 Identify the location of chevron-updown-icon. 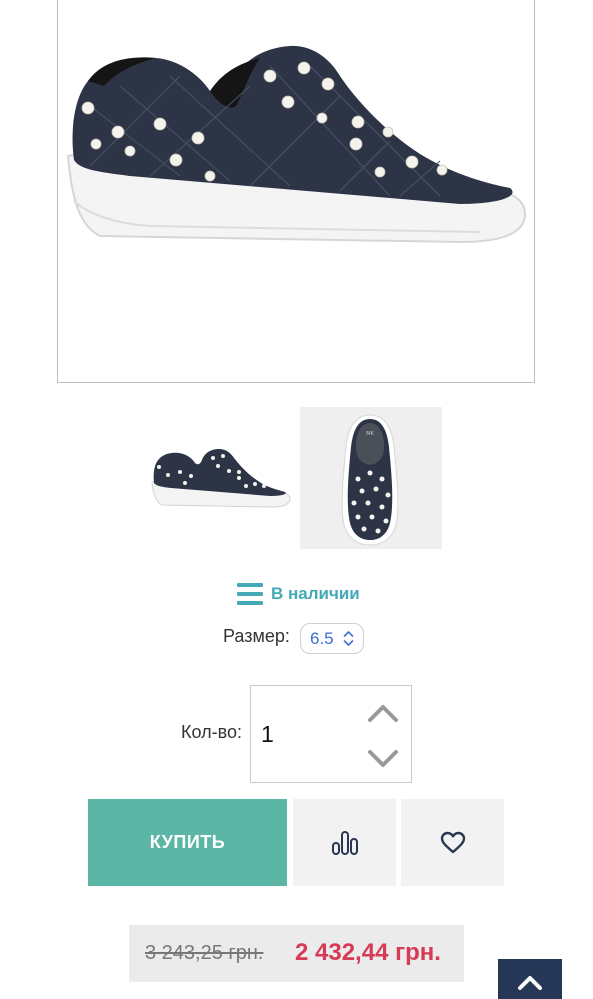
(348, 638).